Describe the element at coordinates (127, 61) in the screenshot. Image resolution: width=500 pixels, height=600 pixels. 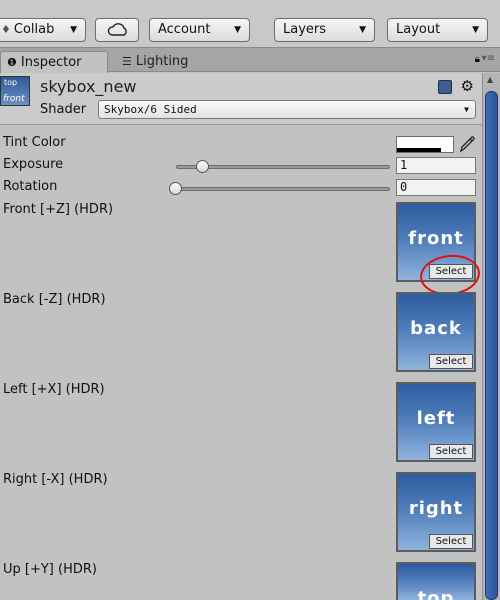
I see `lighting-icon: ☰` at that location.